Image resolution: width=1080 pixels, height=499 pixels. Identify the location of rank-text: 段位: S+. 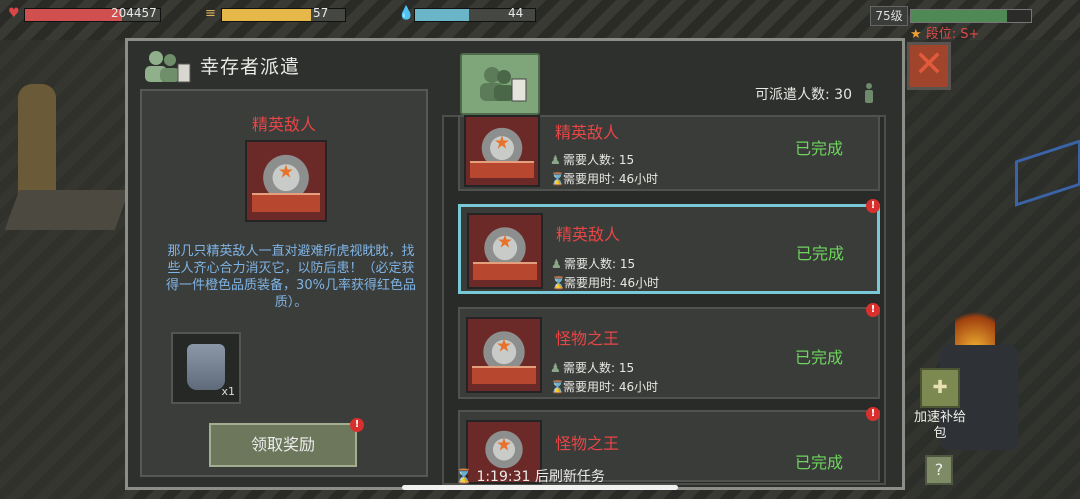
(952, 34).